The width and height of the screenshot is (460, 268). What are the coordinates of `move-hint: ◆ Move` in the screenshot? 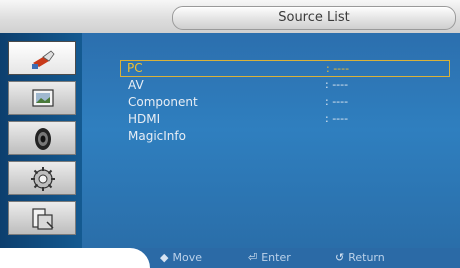 It's located at (181, 257).